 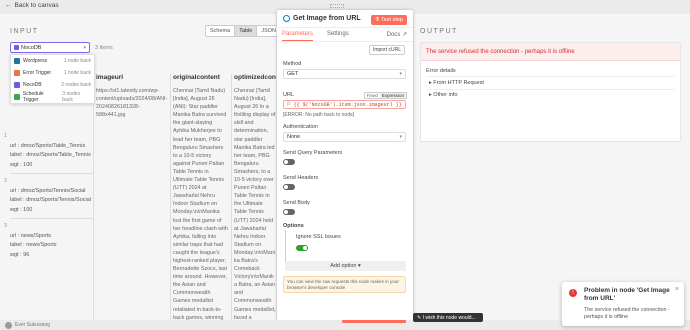 What do you see at coordinates (8, 5) in the screenshot?
I see `arrow-left-icon: ←` at bounding box center [8, 5].